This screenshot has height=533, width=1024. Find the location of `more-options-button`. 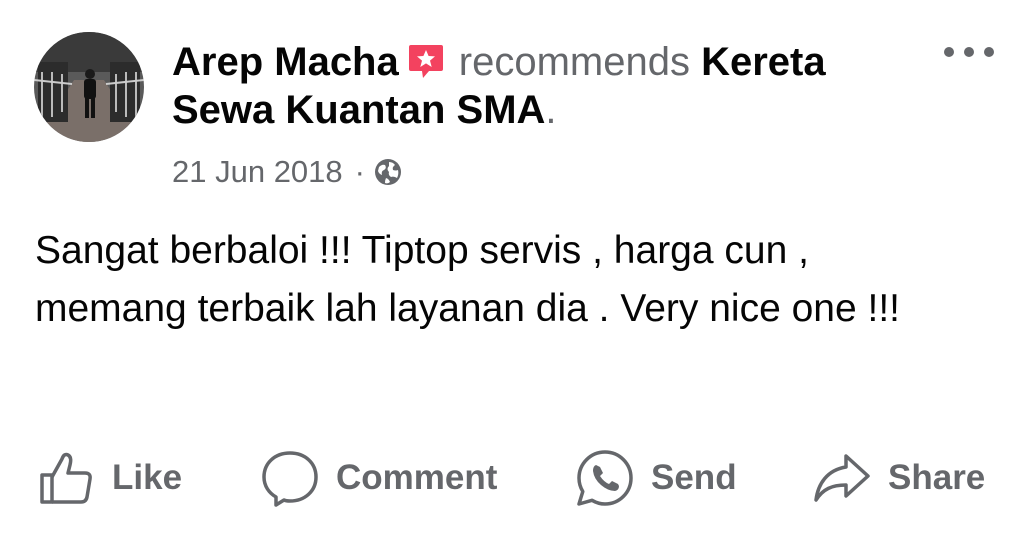

more-options-button is located at coordinates (969, 52).